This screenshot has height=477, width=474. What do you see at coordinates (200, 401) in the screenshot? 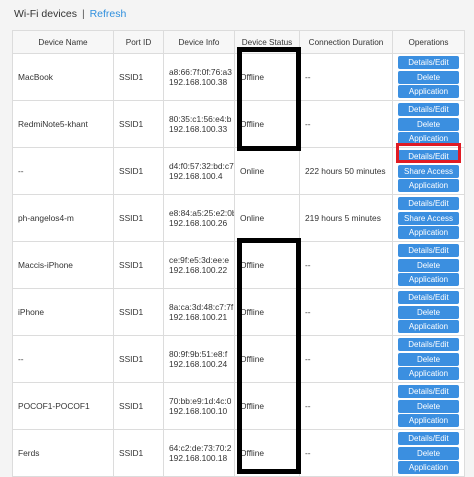
I see `mac-address: 70:bb:e9:1d:4c:0` at bounding box center [200, 401].